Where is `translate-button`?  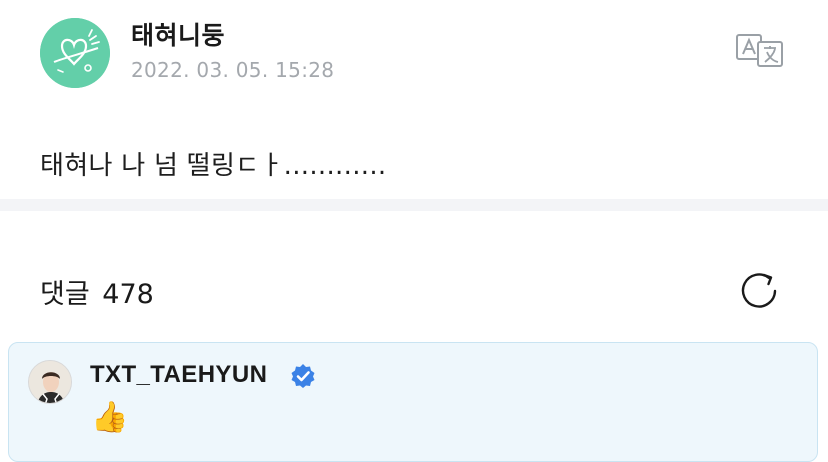 translate-button is located at coordinates (759, 50).